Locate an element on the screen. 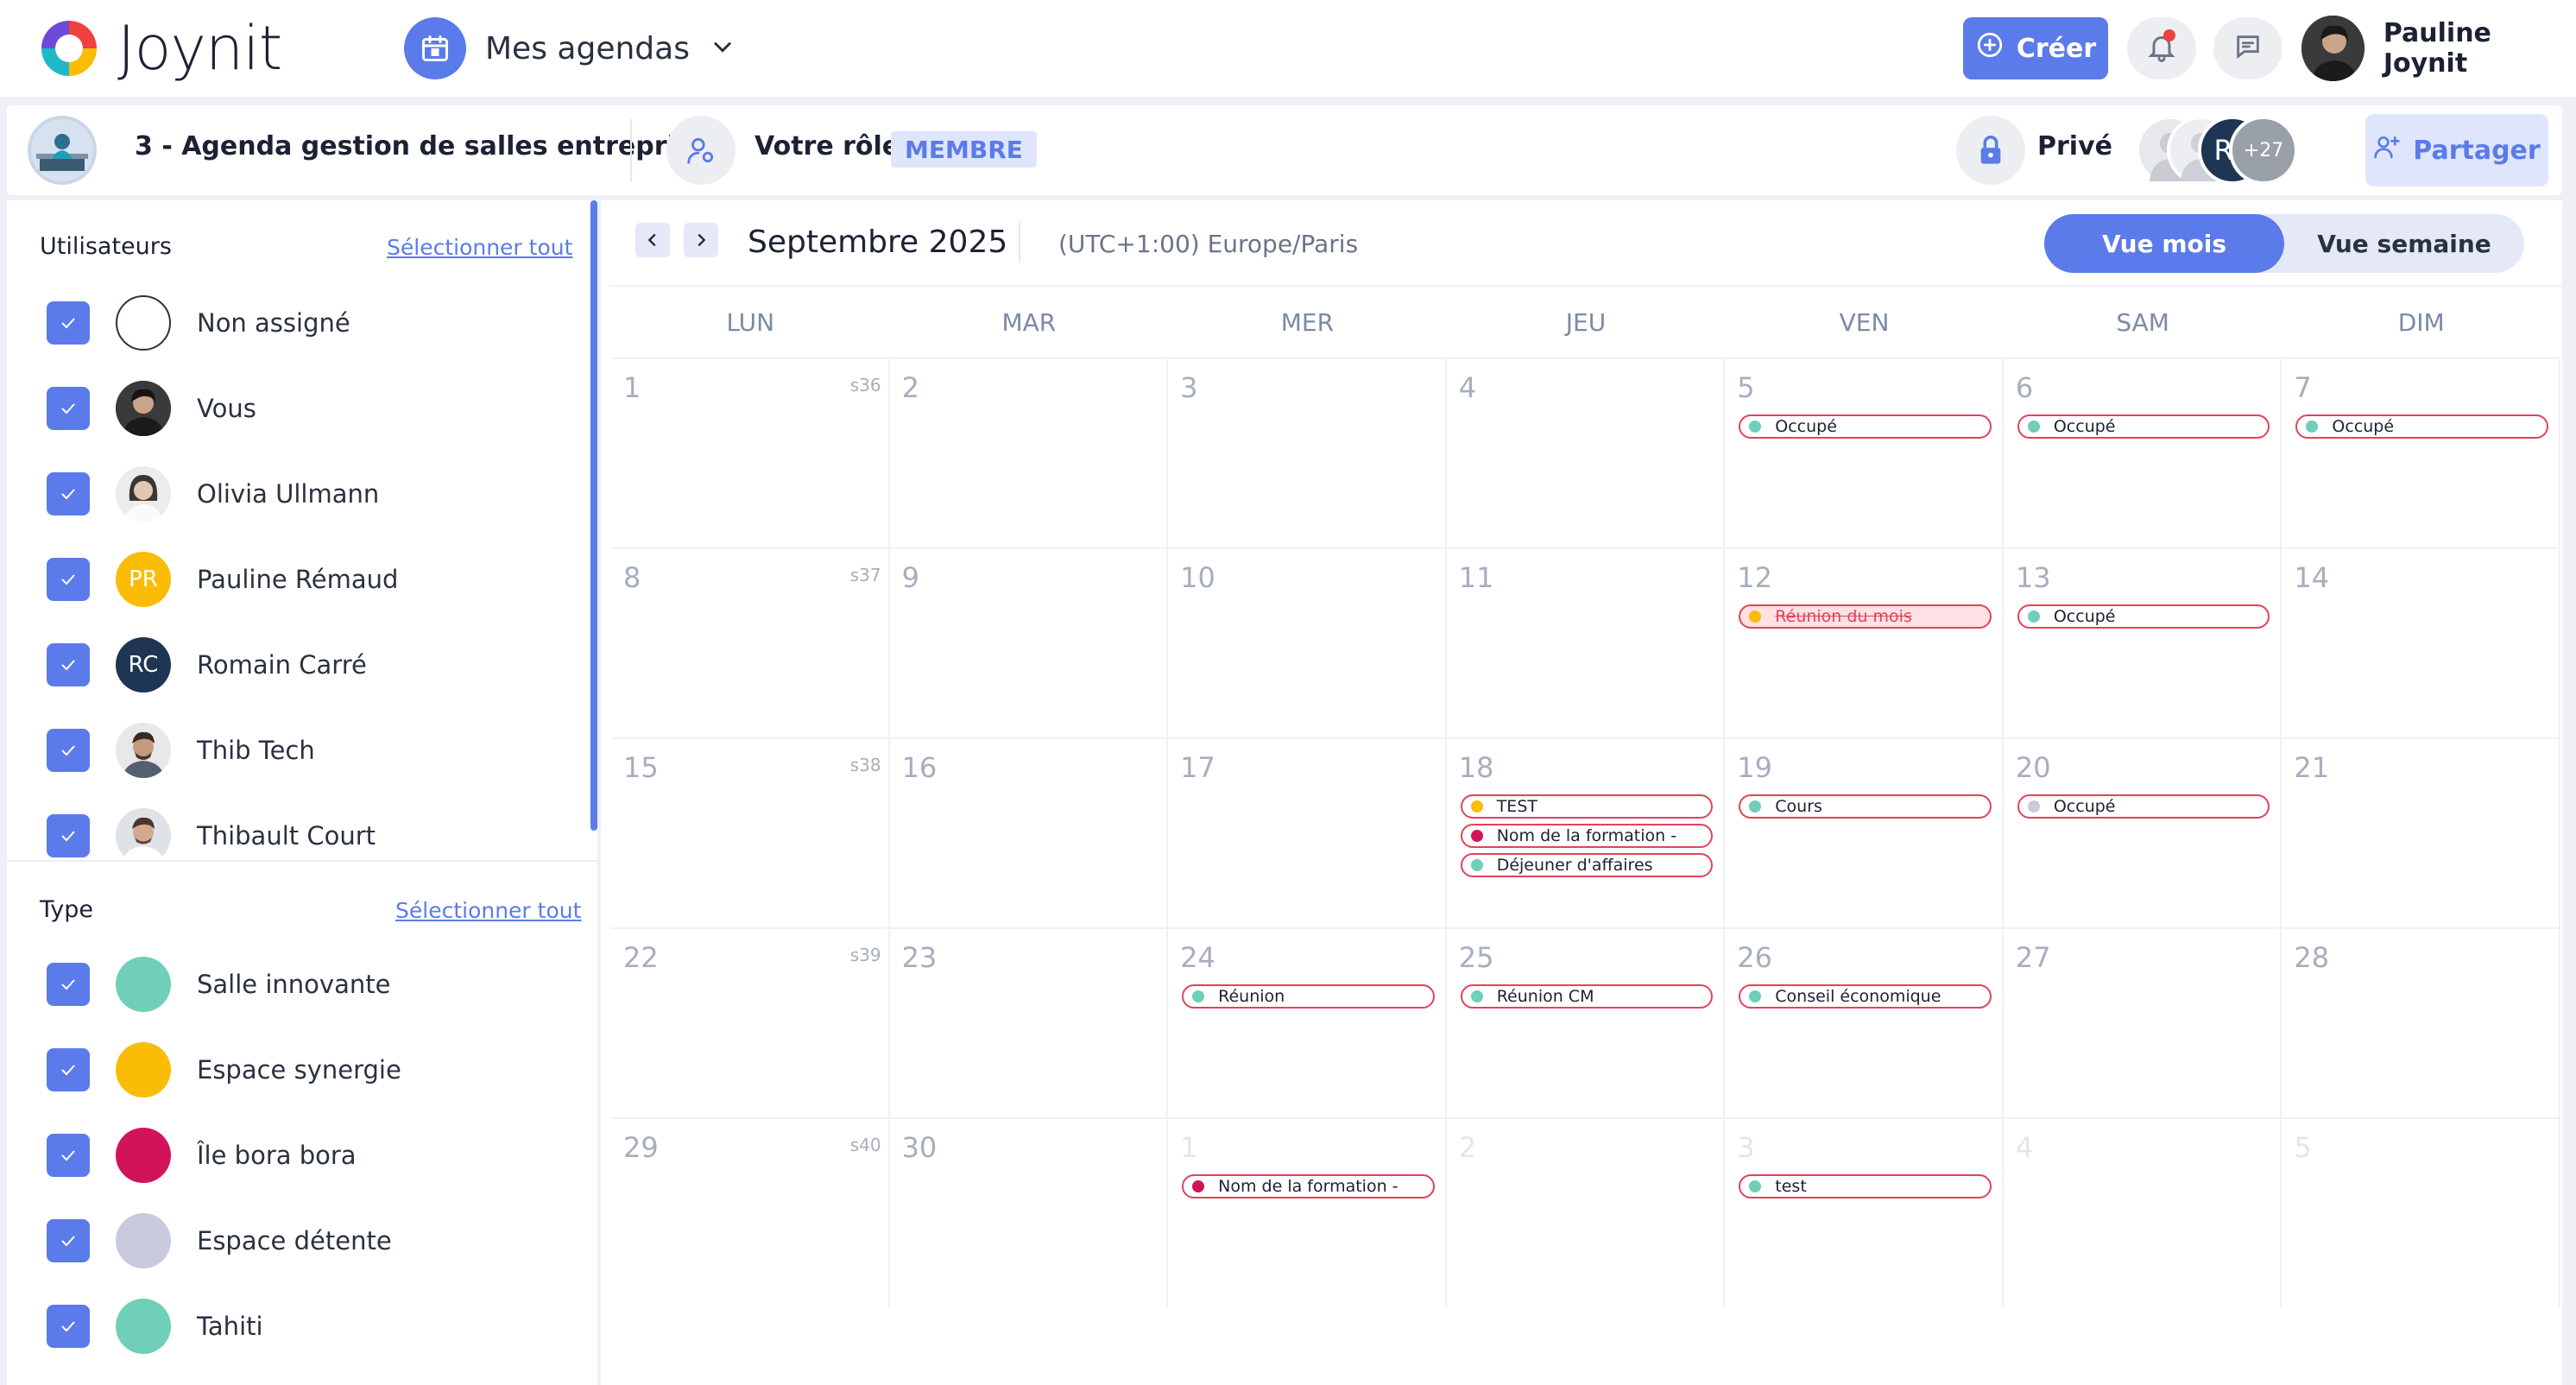 Image resolution: width=2576 pixels, height=1385 pixels. share-button: Partager is located at coordinates (2456, 150).